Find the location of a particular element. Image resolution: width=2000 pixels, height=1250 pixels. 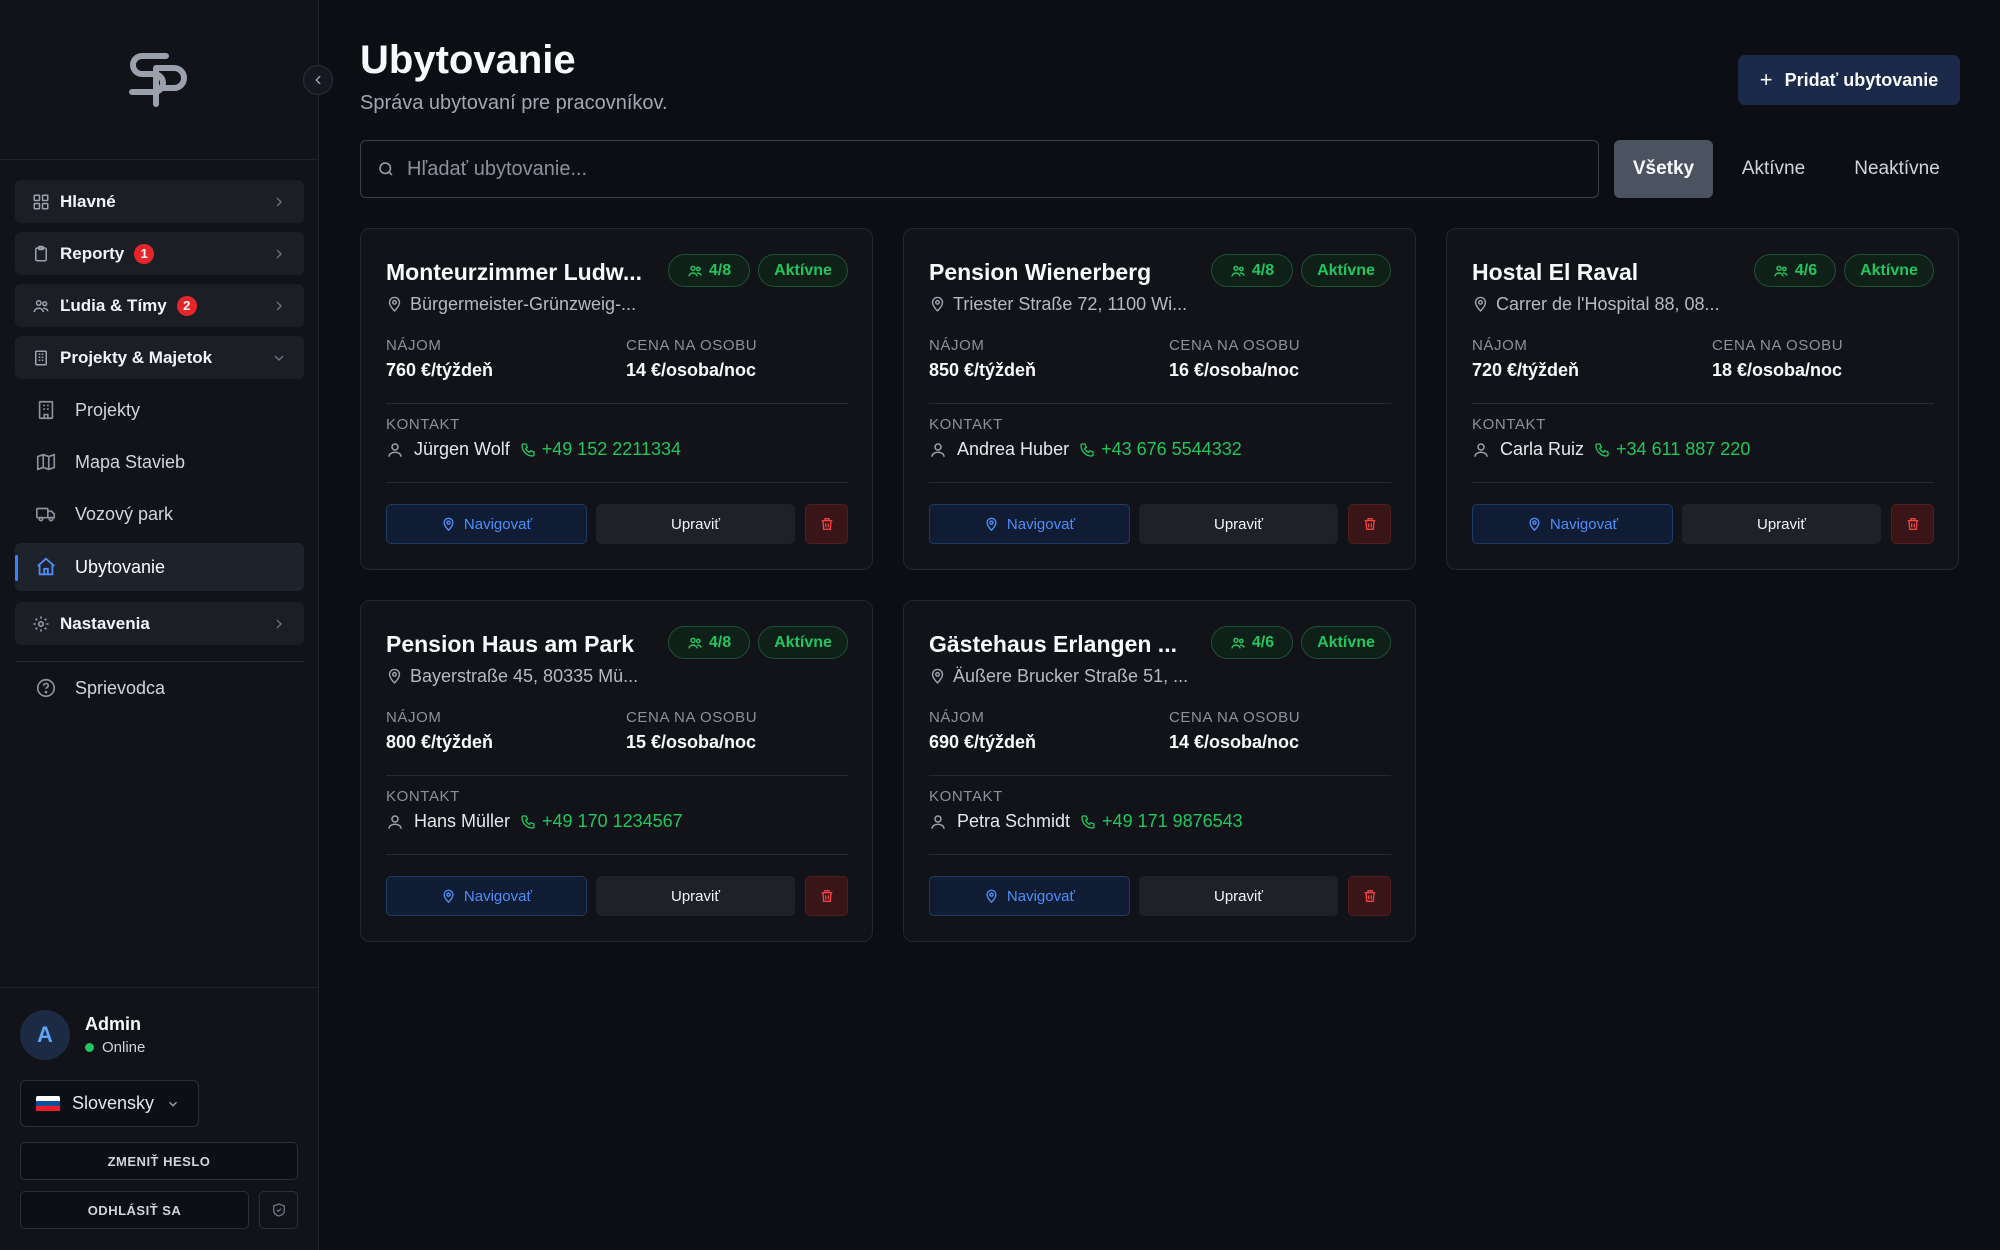

sidebar-group-nastavenia: Nastavenia is located at coordinates (159, 623).